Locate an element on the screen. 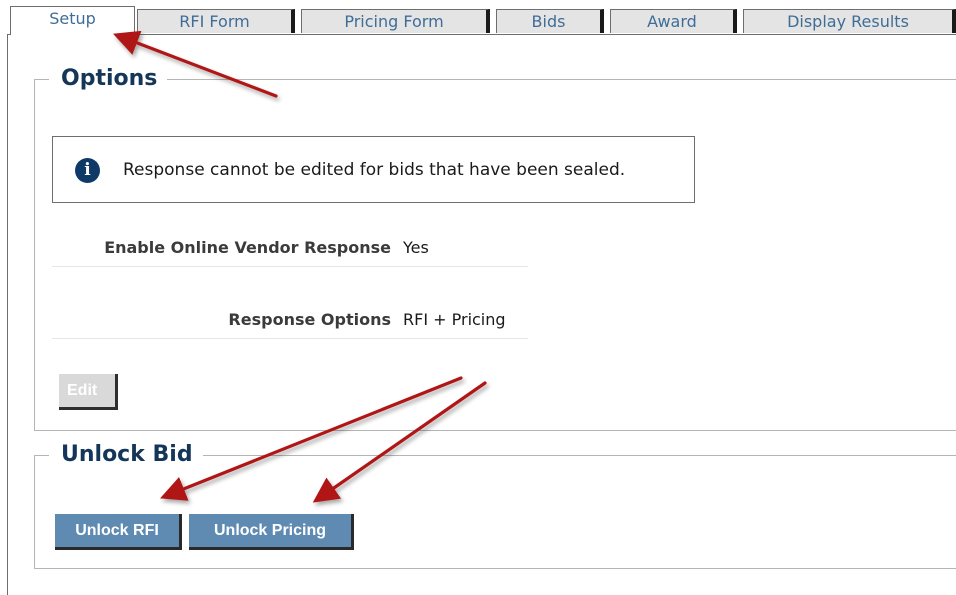 The width and height of the screenshot is (956, 595). option-label: Enable Online Vendor Response is located at coordinates (247, 247).